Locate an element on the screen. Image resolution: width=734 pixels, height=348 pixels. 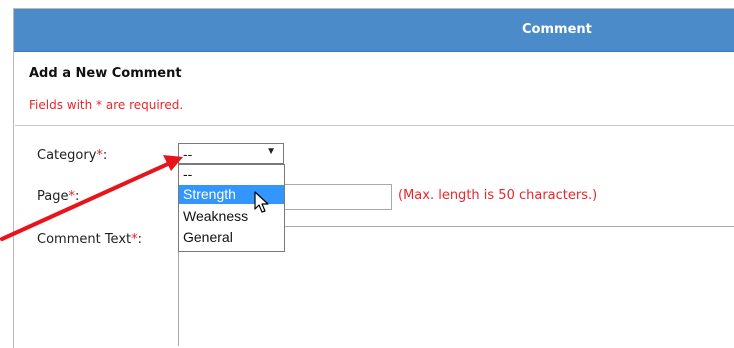
dropdown-option-general: General is located at coordinates (231, 237).